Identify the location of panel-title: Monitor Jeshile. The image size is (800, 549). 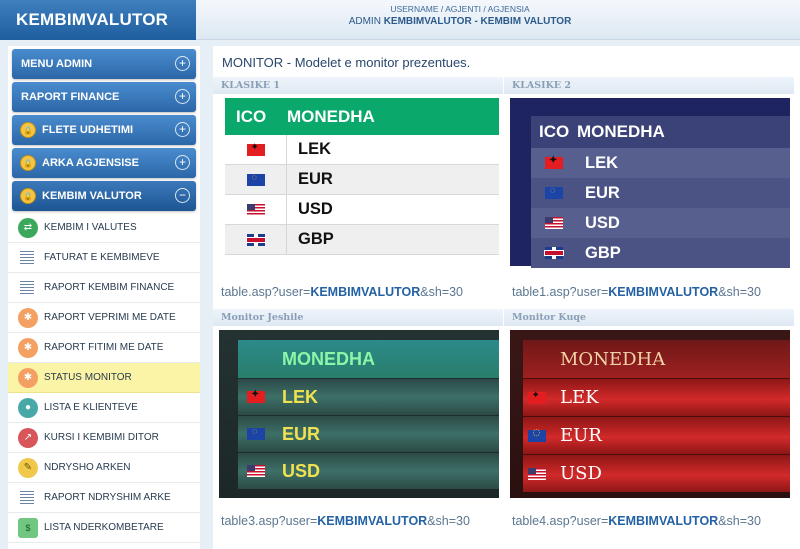
(358, 317).